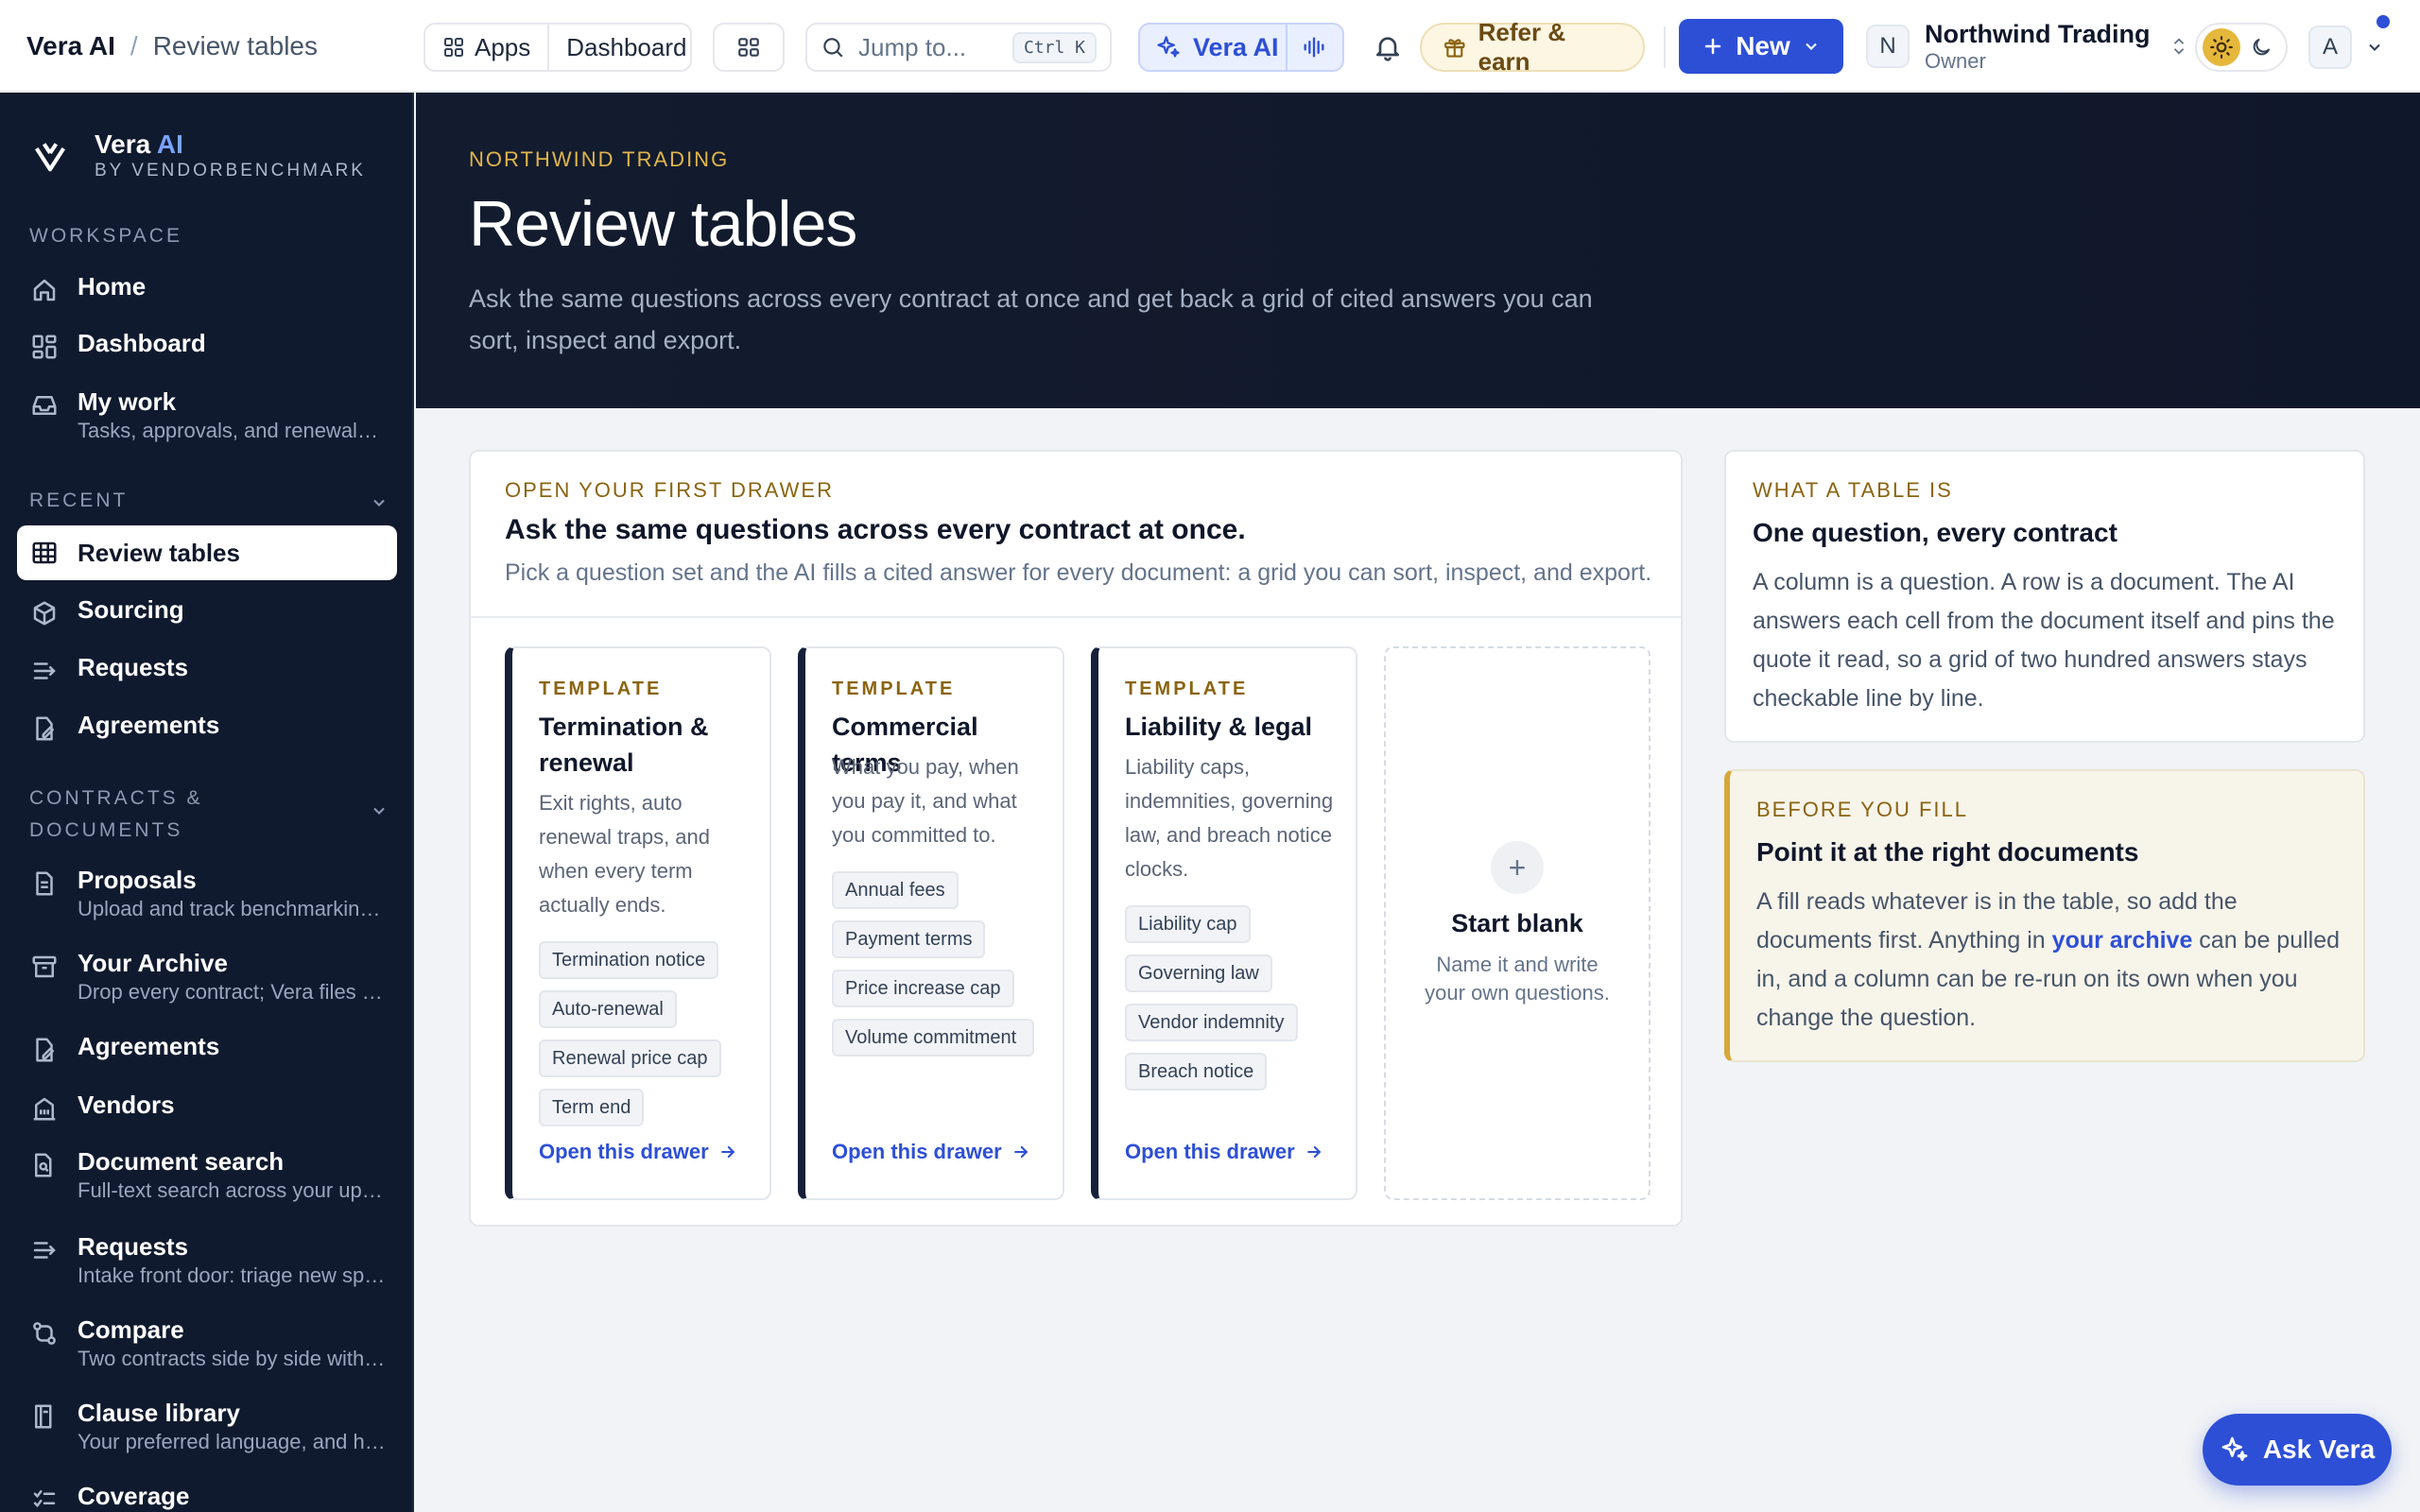 The width and height of the screenshot is (2420, 1512). I want to click on refer-earn-button: Refer & earn, so click(1532, 47).